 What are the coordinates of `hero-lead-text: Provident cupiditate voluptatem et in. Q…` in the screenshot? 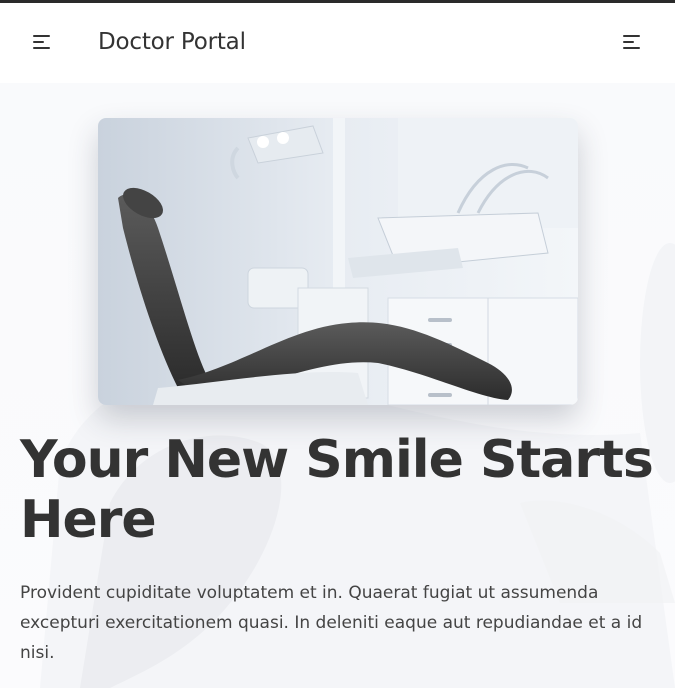 It's located at (331, 623).